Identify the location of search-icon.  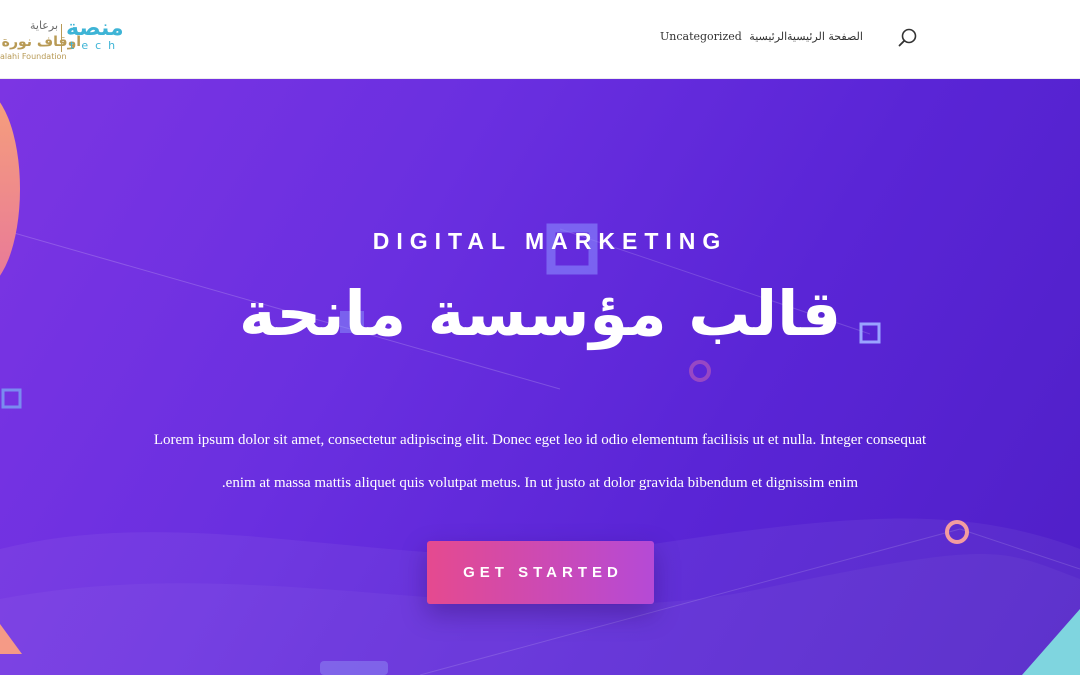
(908, 38).